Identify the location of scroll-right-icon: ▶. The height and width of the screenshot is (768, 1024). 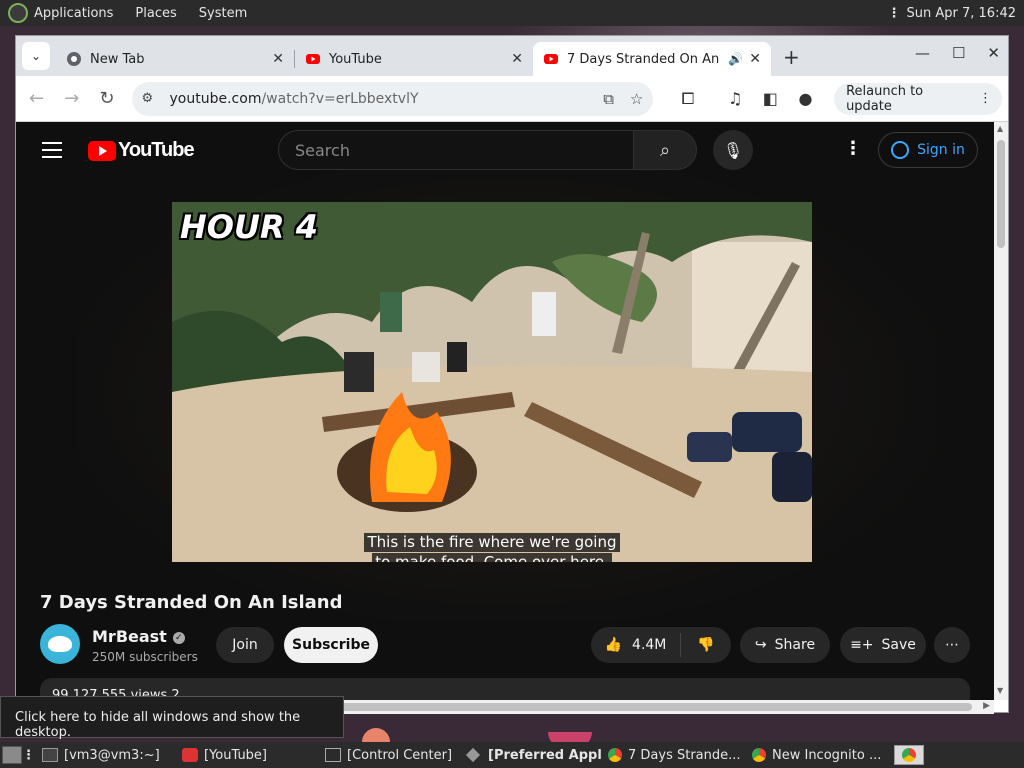
(986, 706).